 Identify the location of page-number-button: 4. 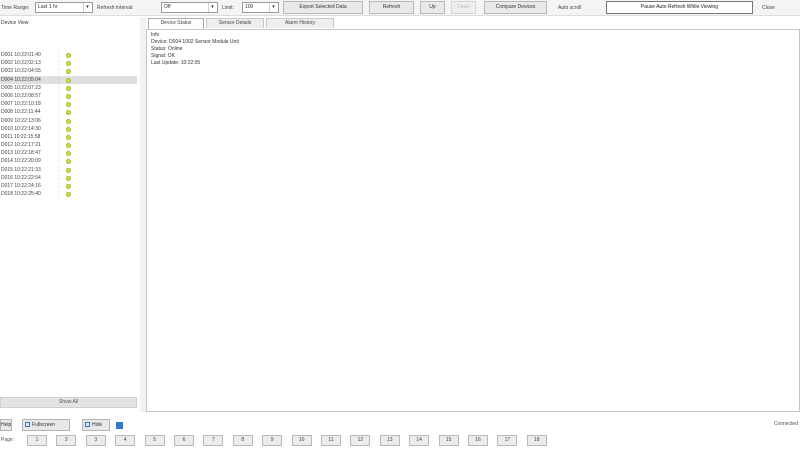
(125, 440).